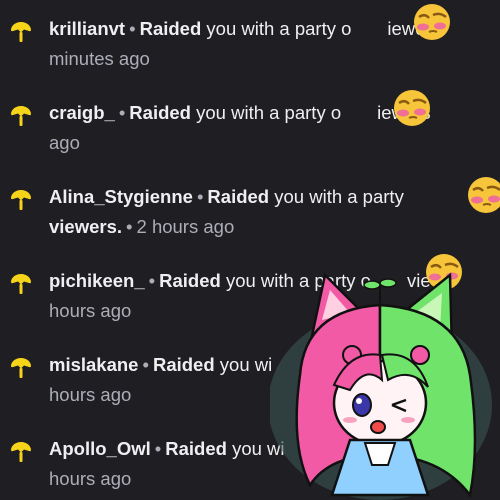  Describe the element at coordinates (185, 226) in the screenshot. I see `event-timestamp: 2 hours ago` at that location.